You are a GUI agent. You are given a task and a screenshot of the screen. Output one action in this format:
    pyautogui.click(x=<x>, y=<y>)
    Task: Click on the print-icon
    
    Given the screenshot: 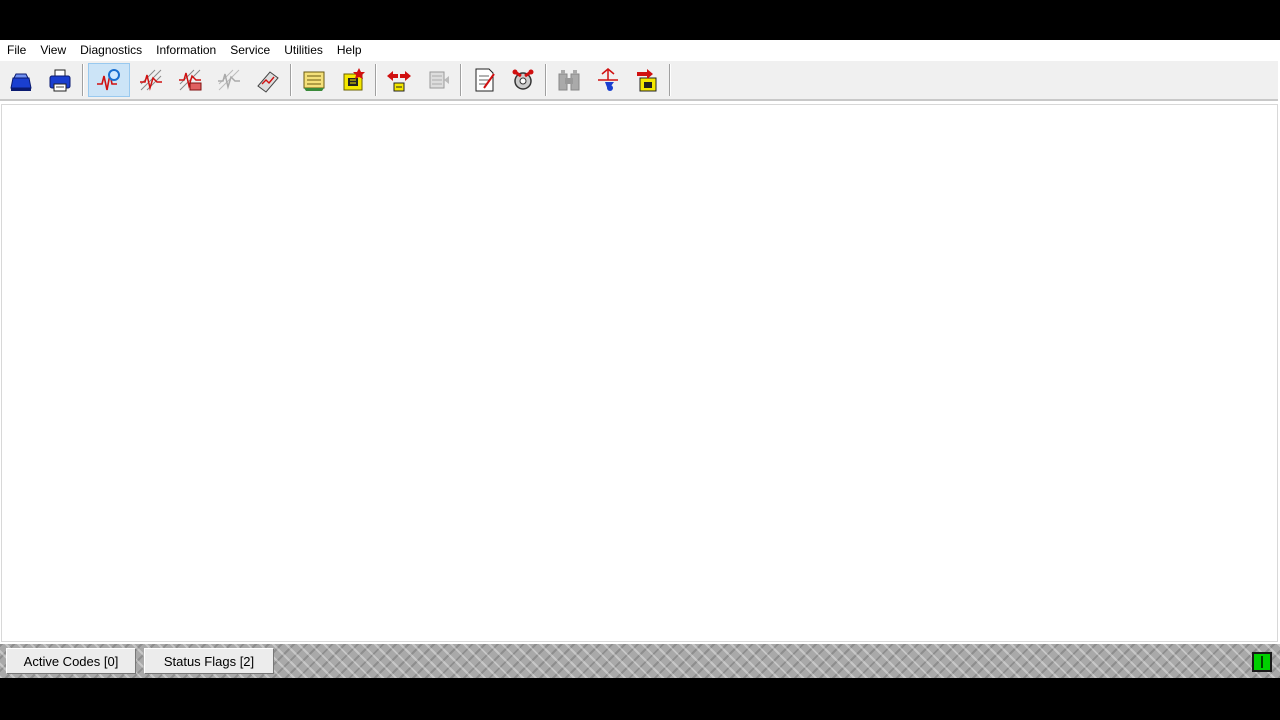 What is the action you would take?
    pyautogui.click(x=60, y=80)
    